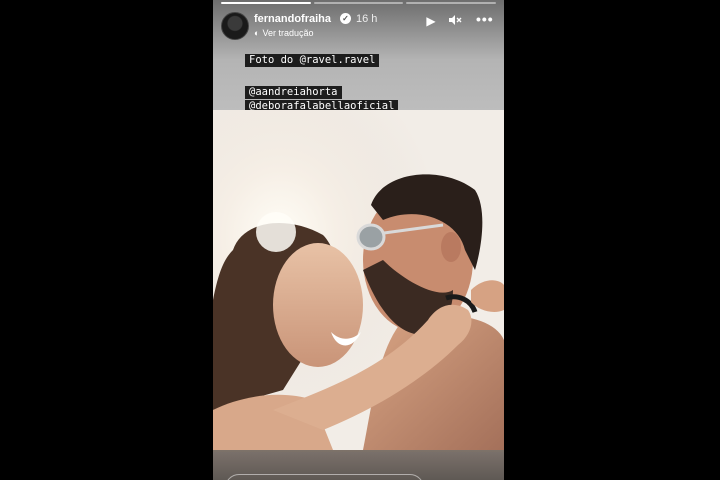 The image size is (720, 480). Describe the element at coordinates (345, 18) in the screenshot. I see `verified-badge-icon: ✓` at that location.